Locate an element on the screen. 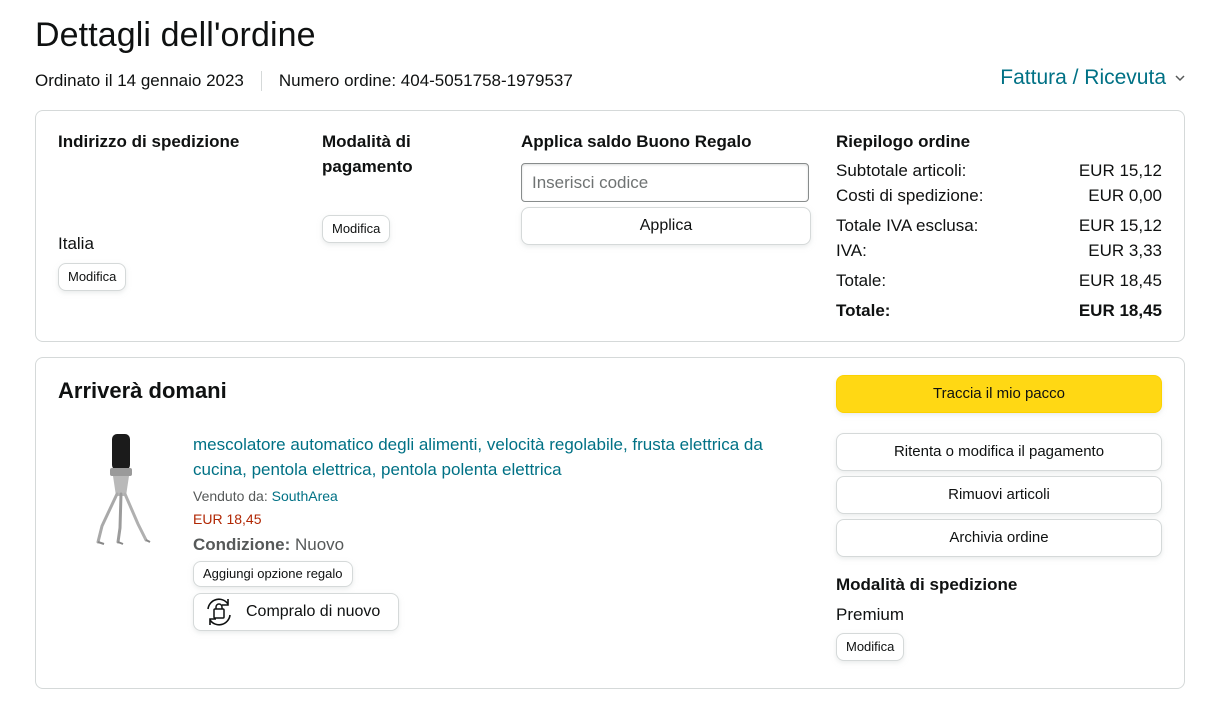 Image resolution: width=1228 pixels, height=707 pixels. remove-items-button: Rimuovi articoli is located at coordinates (999, 495).